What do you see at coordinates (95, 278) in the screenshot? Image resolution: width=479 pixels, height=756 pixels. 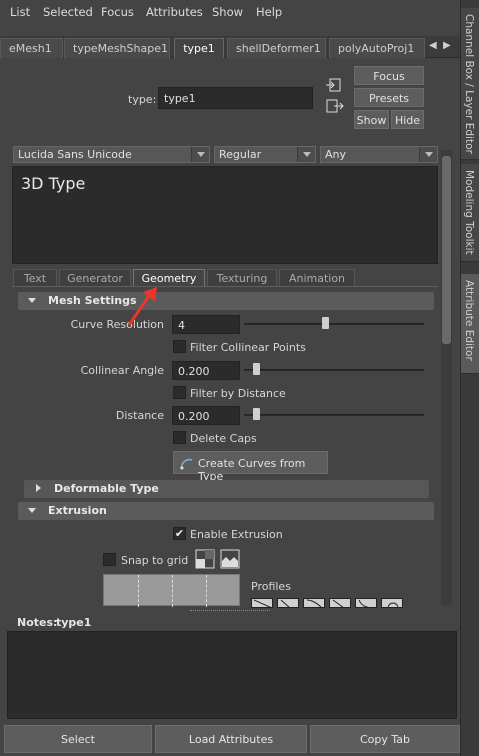 I see `tab-generator: Generator` at bounding box center [95, 278].